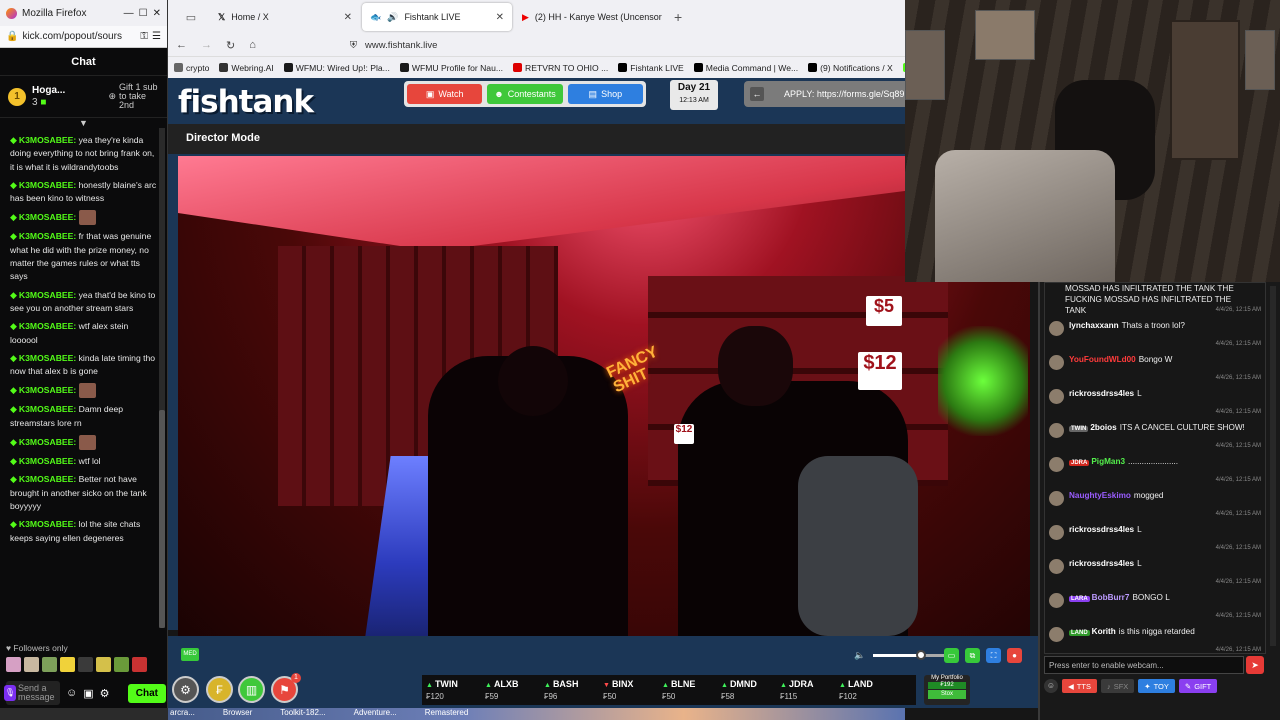  What do you see at coordinates (844, 94) in the screenshot?
I see `apply-text: APPLY: https://forms.gle/Sq89` at bounding box center [844, 94].